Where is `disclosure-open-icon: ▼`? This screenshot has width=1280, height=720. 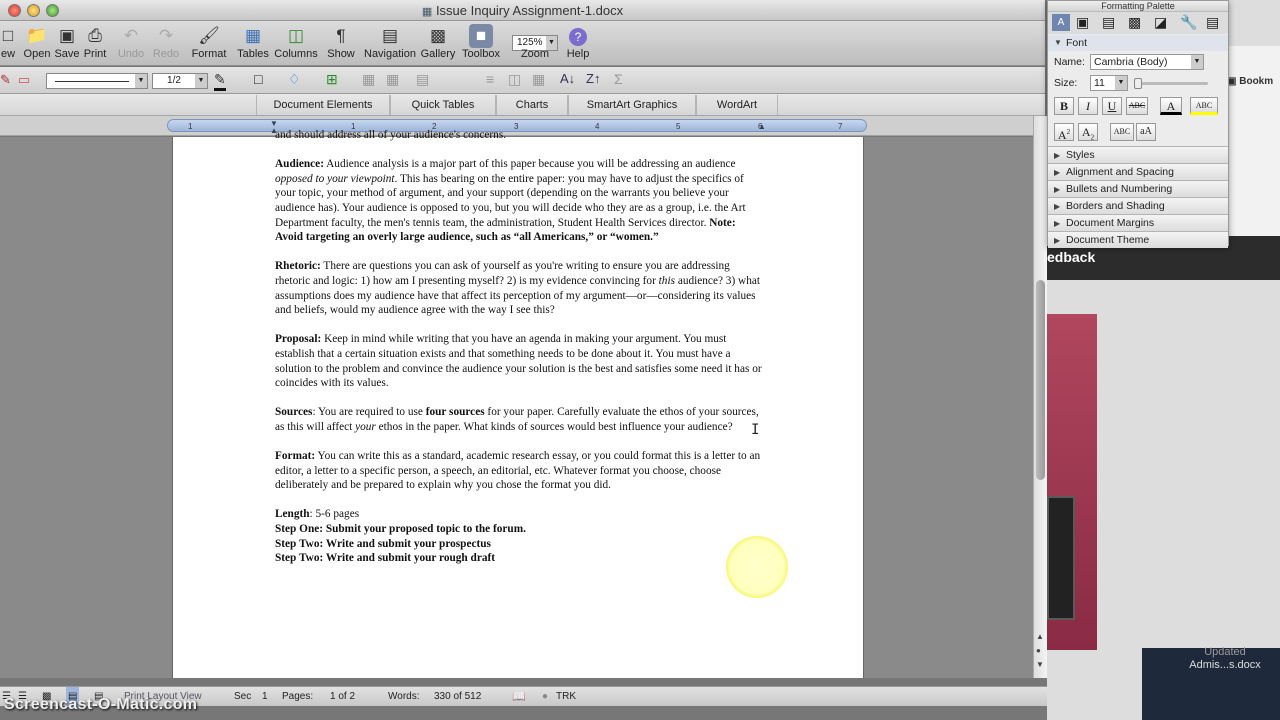
disclosure-open-icon: ▼ is located at coordinates (1058, 42).